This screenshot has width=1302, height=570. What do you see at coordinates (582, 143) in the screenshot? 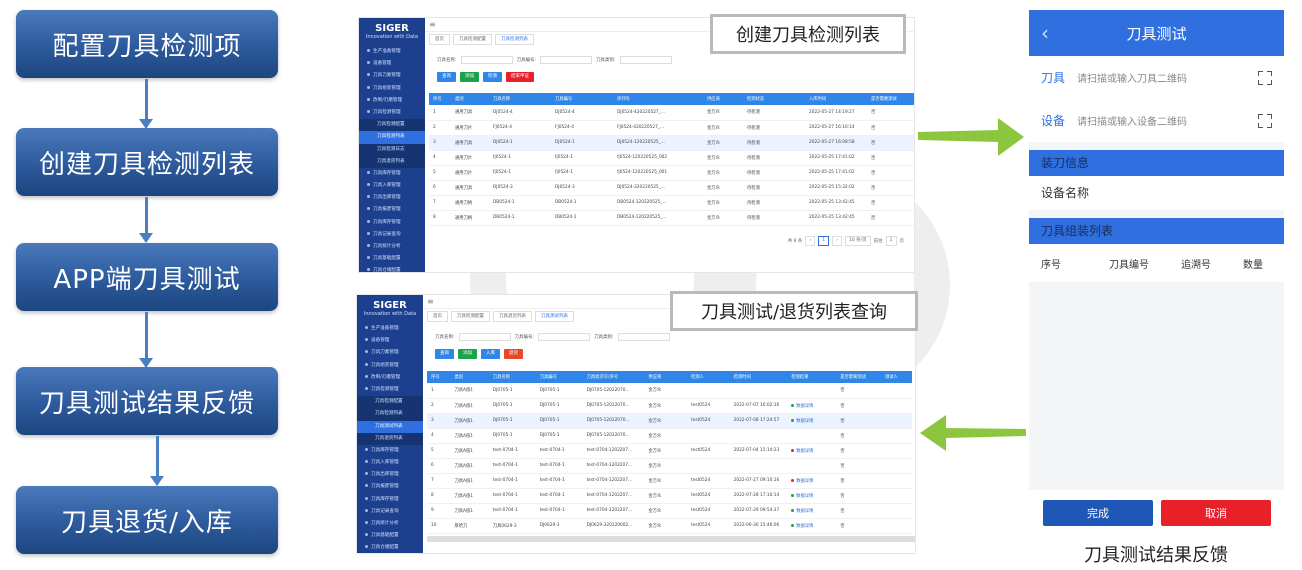
I see `table-cell: DJ0524-1` at bounding box center [582, 143].